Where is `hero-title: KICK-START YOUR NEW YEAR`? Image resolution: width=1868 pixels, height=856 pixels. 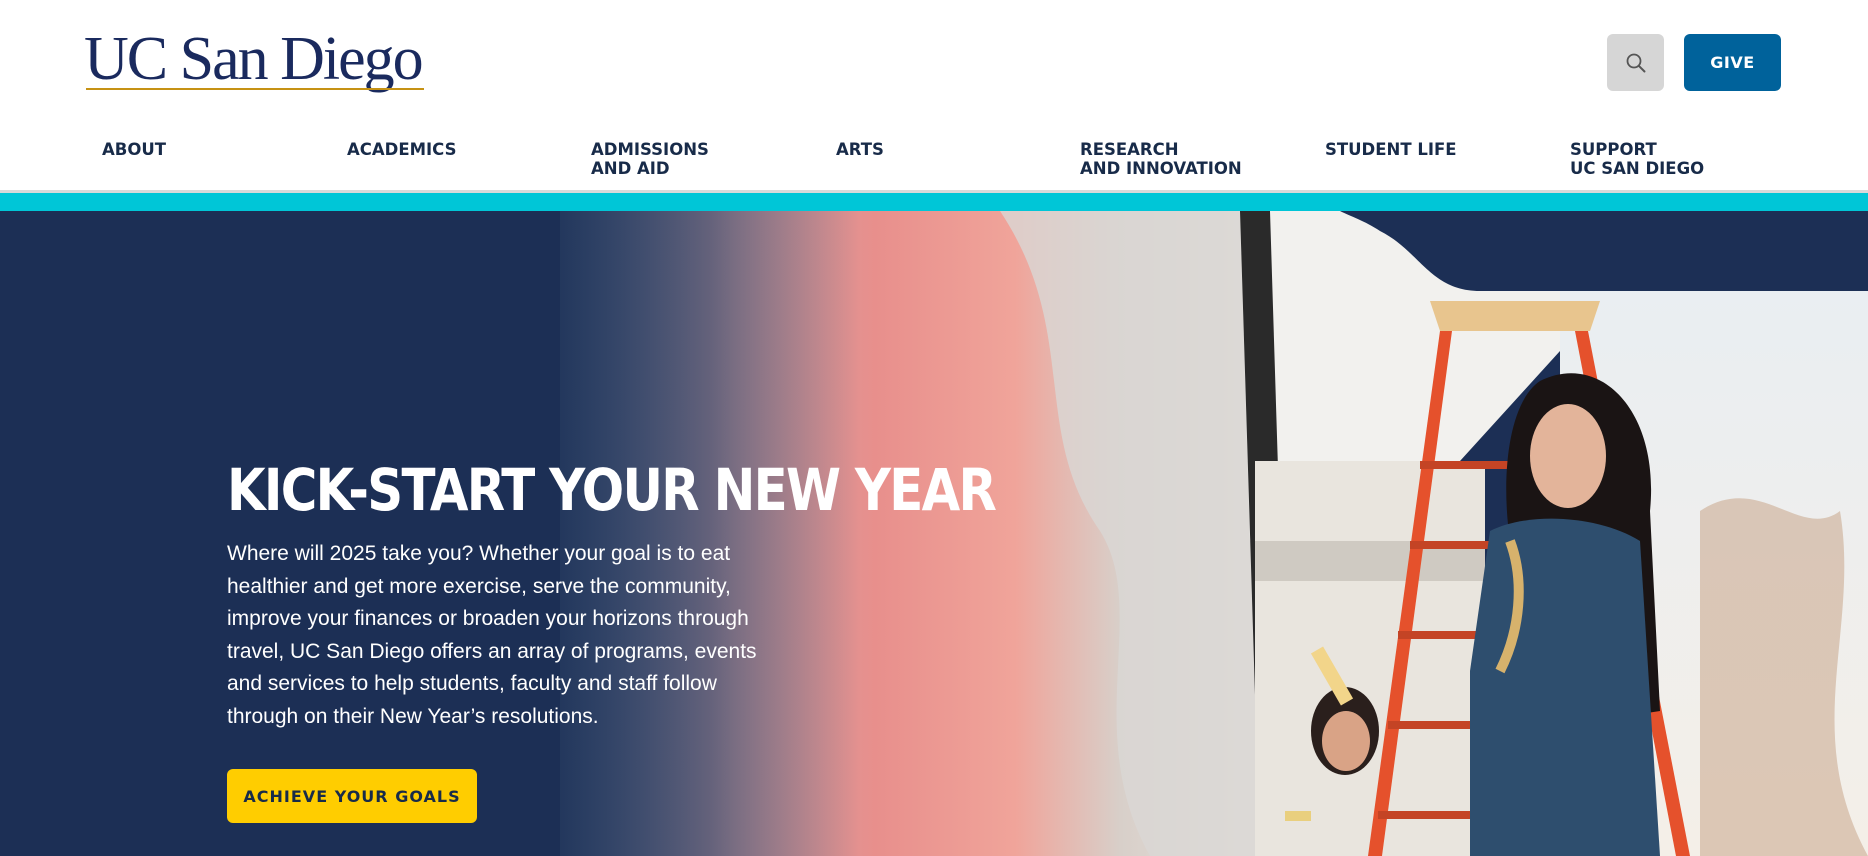
hero-title: KICK-START YOUR NEW YEAR is located at coordinates (612, 490).